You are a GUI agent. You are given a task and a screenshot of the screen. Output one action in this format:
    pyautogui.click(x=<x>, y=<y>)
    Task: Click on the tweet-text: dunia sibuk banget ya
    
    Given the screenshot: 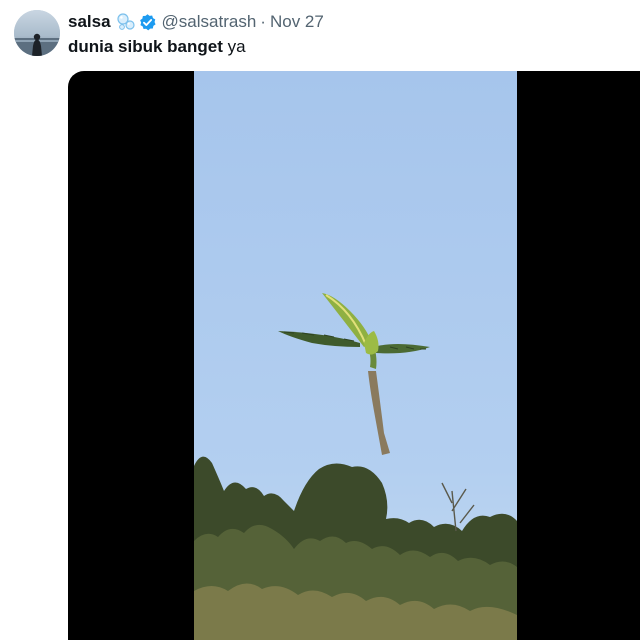 What is the action you would take?
    pyautogui.click(x=157, y=47)
    